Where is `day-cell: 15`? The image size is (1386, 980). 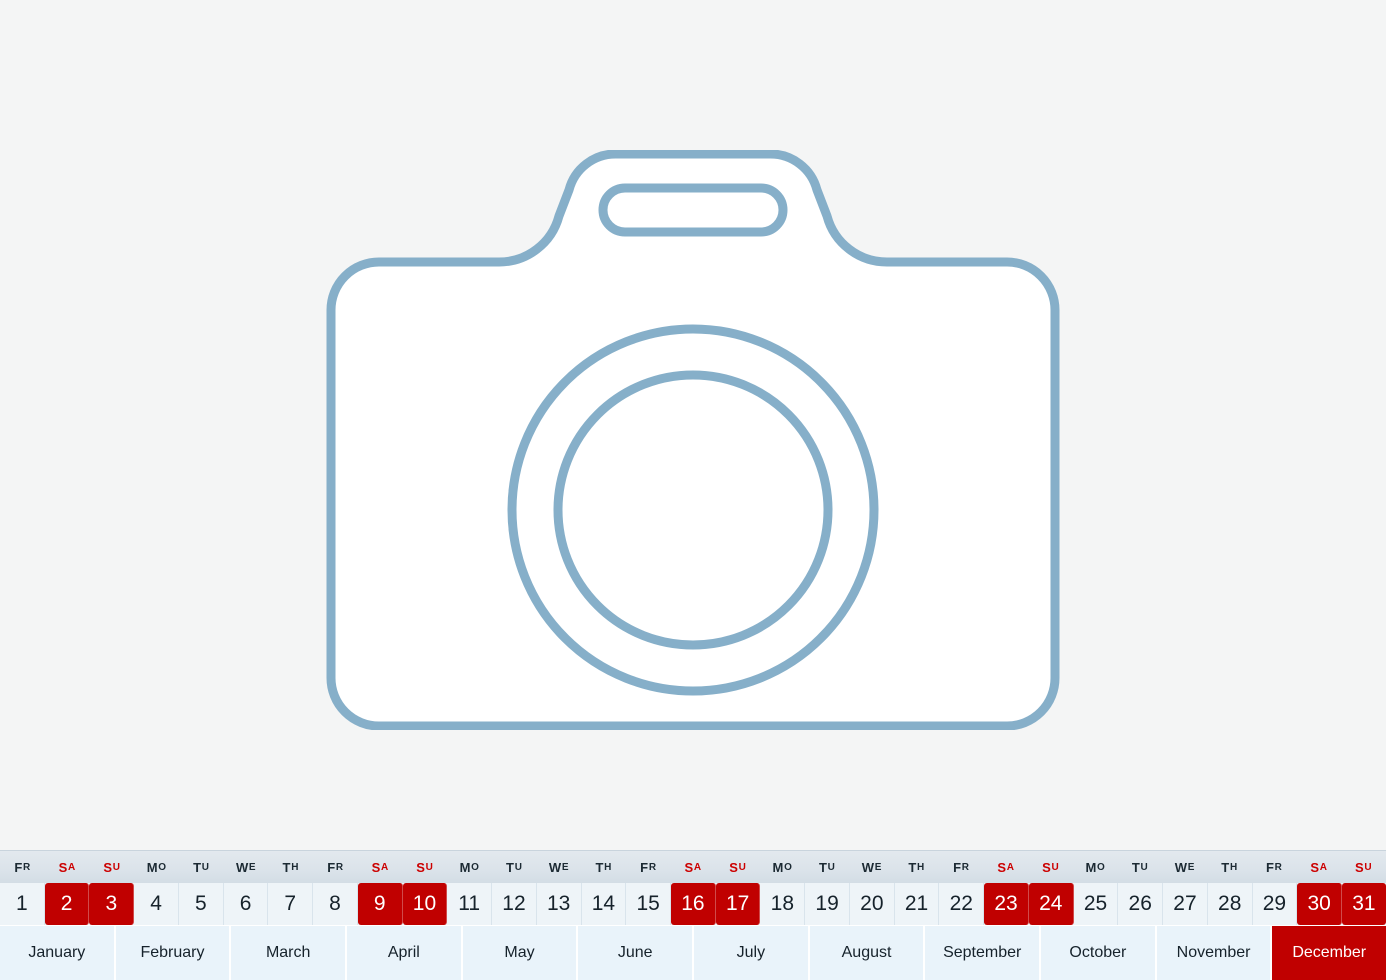 day-cell: 15 is located at coordinates (649, 904).